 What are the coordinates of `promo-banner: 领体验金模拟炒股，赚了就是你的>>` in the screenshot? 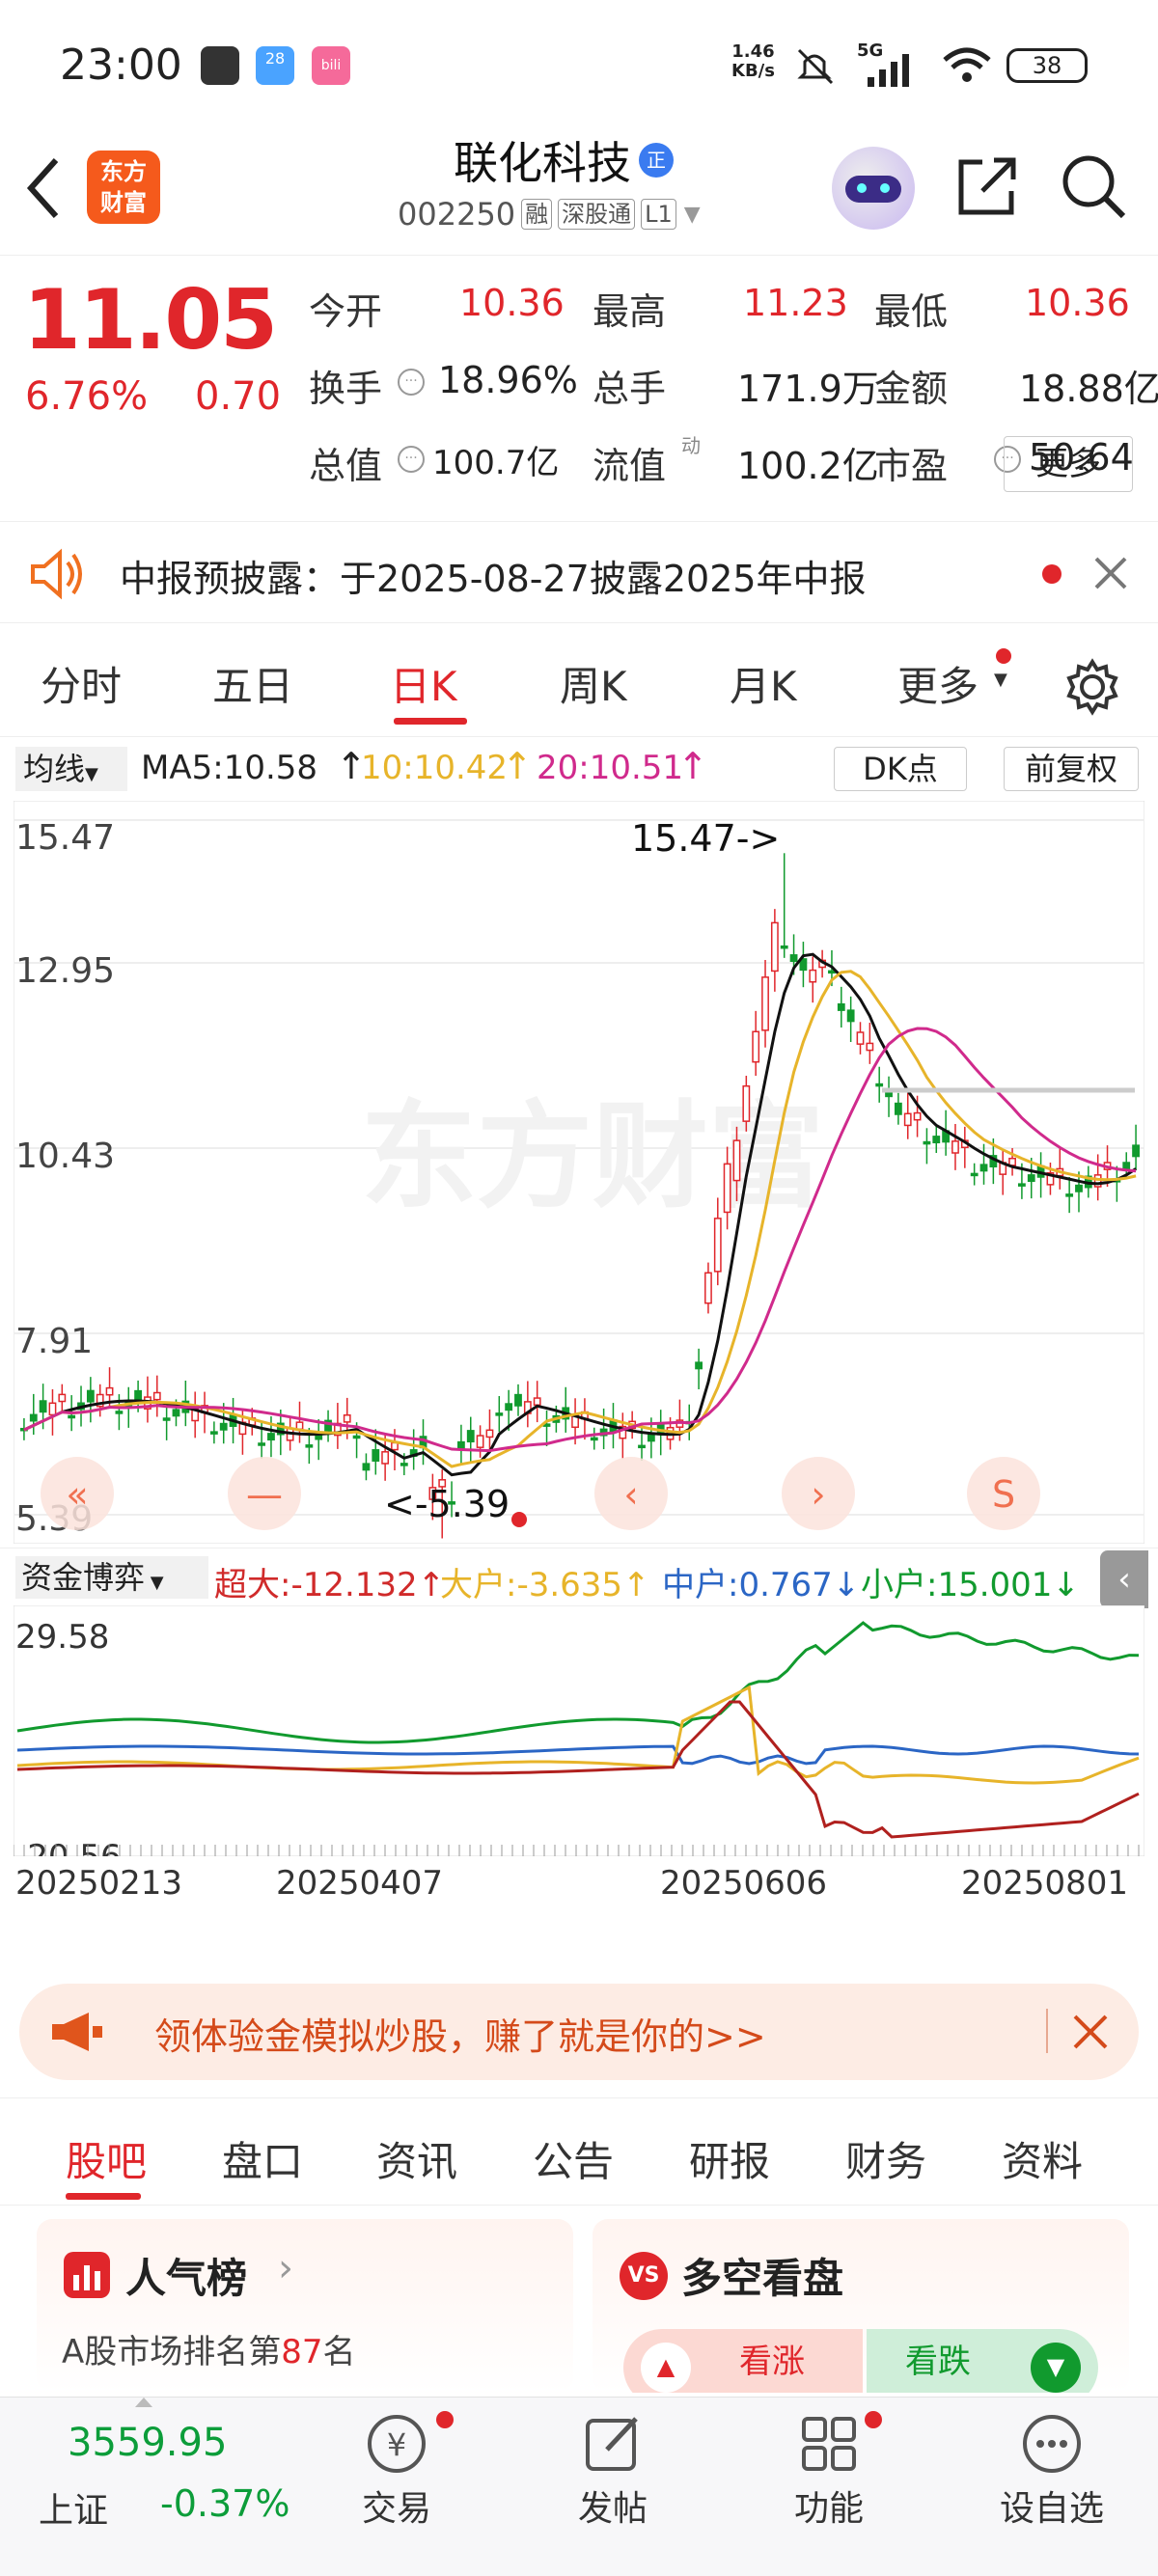 It's located at (579, 2032).